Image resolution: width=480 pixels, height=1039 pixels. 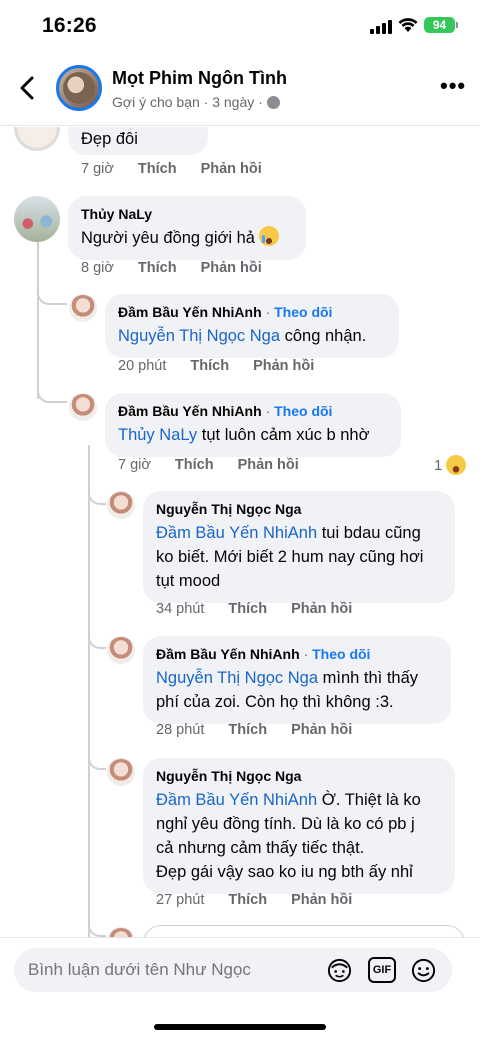 What do you see at coordinates (408, 25) in the screenshot?
I see `wifi-icon` at bounding box center [408, 25].